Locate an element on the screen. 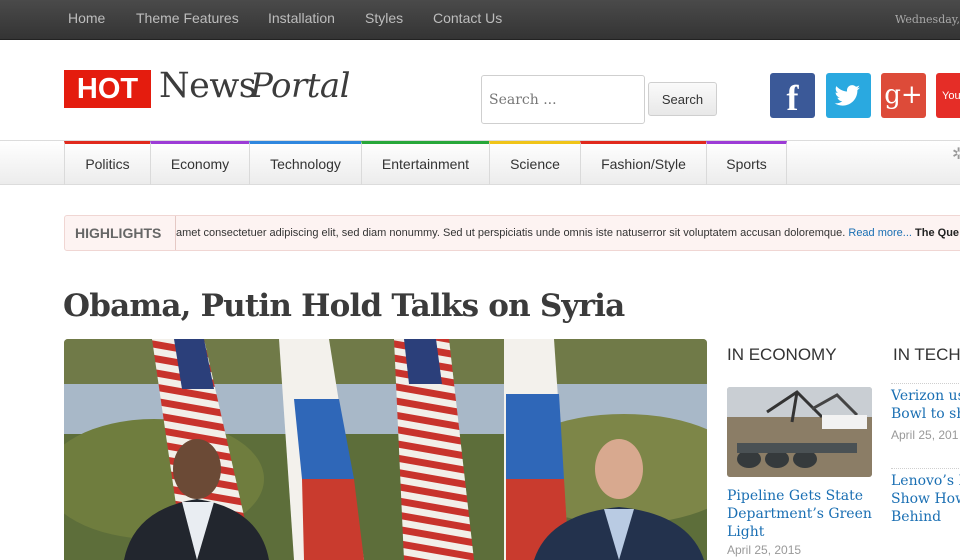 Image resolution: width=960 pixels, height=560 pixels. nav-tab-label: Politics is located at coordinates (107, 164).